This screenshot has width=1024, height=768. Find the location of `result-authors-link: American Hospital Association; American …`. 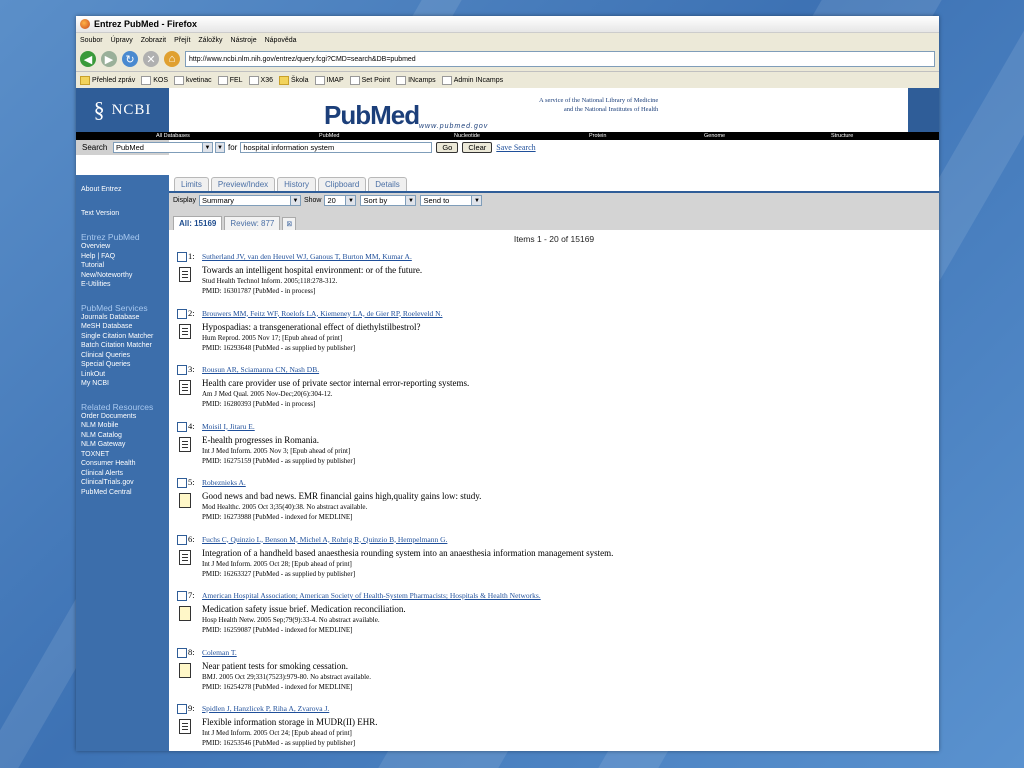

result-authors-link: American Hospital Association; American … is located at coordinates (371, 595).